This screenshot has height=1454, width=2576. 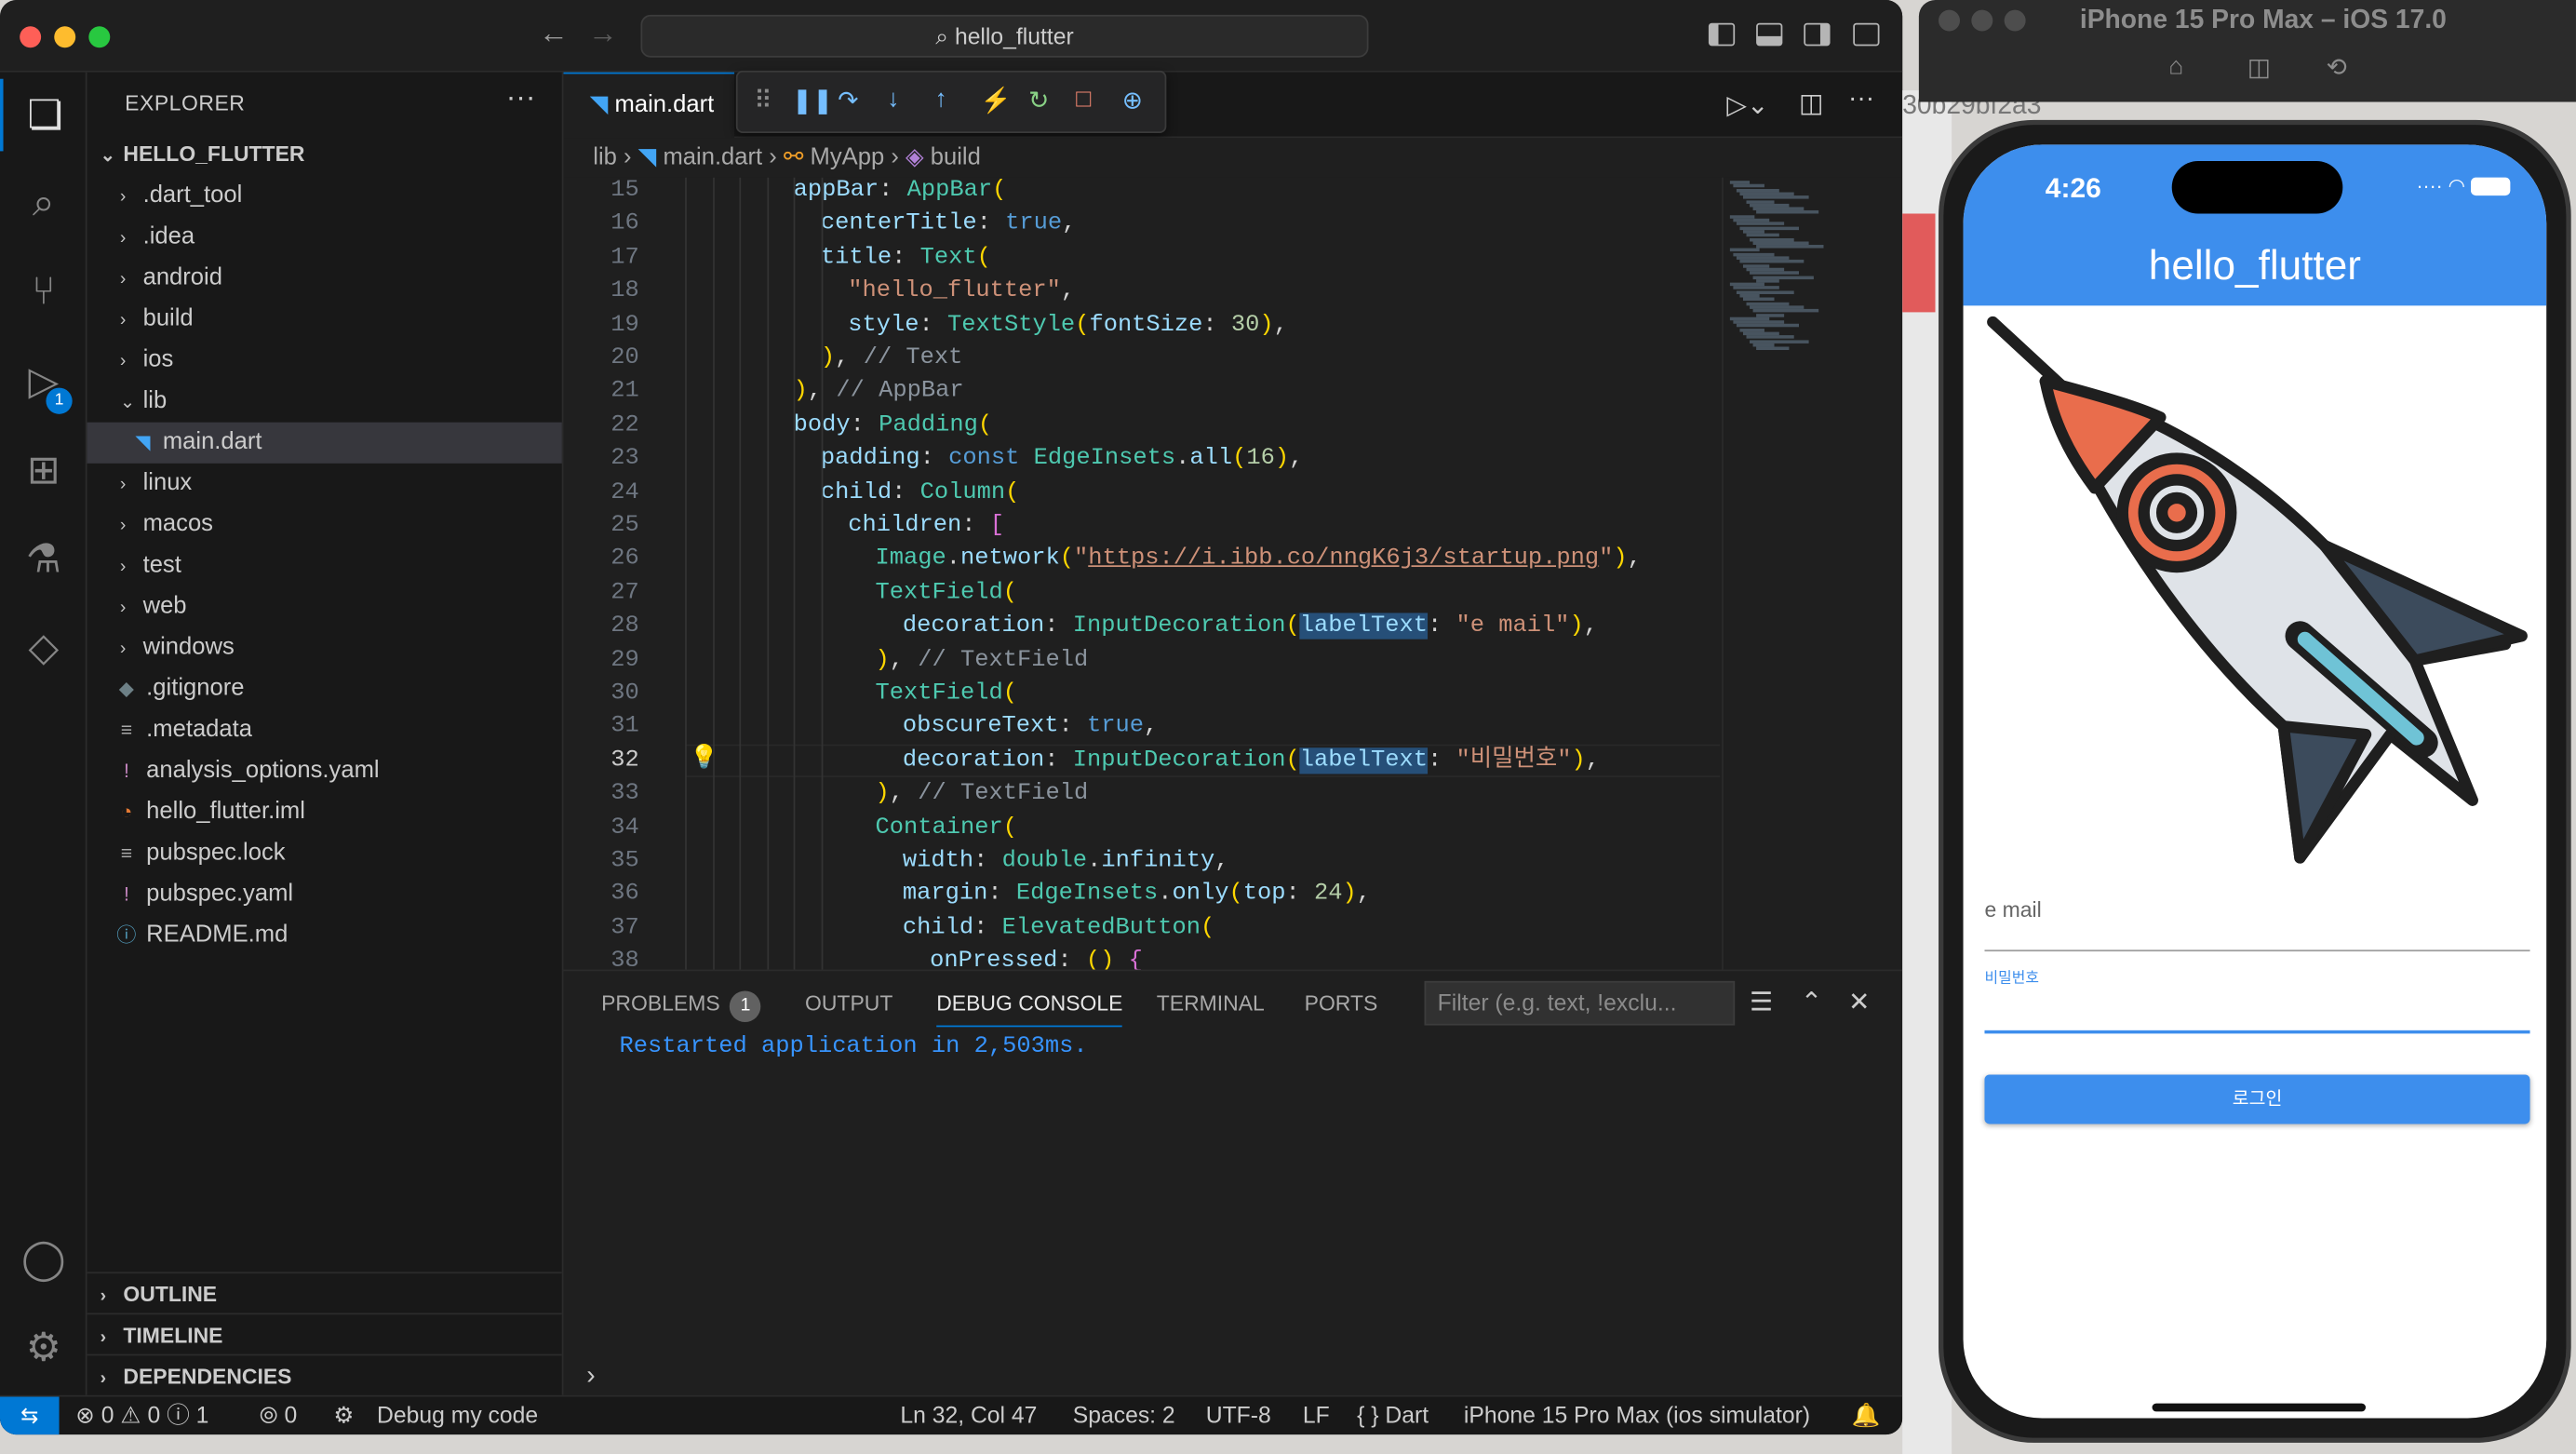 What do you see at coordinates (1138, 794) in the screenshot?
I see `code-line: 33), // TextField` at bounding box center [1138, 794].